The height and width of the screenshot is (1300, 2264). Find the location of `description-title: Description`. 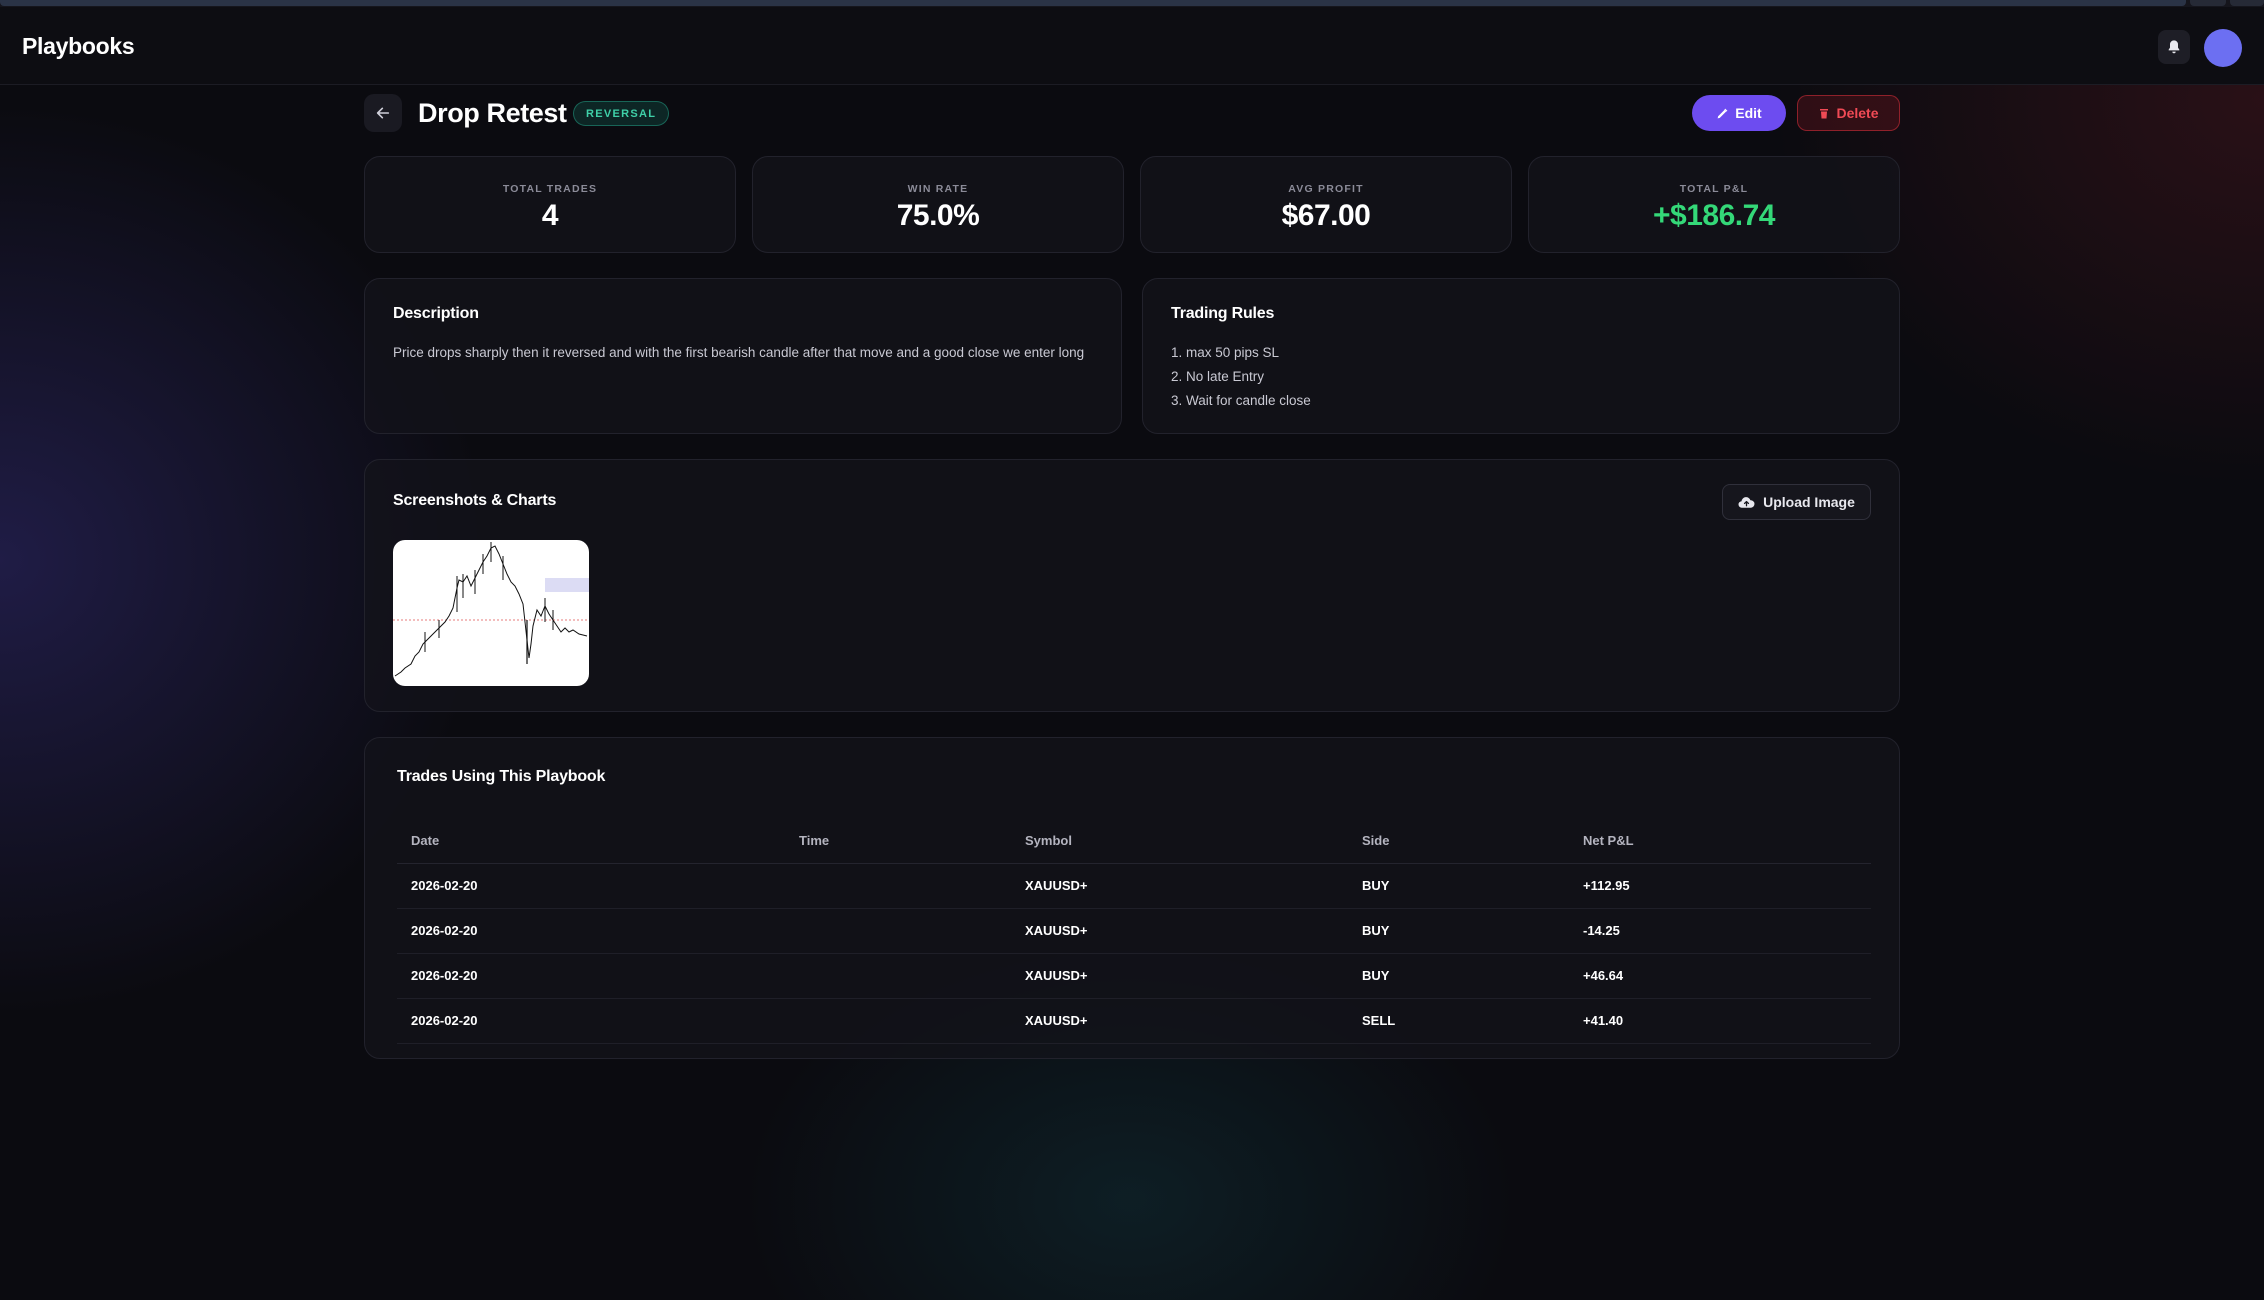

description-title: Description is located at coordinates (436, 313).